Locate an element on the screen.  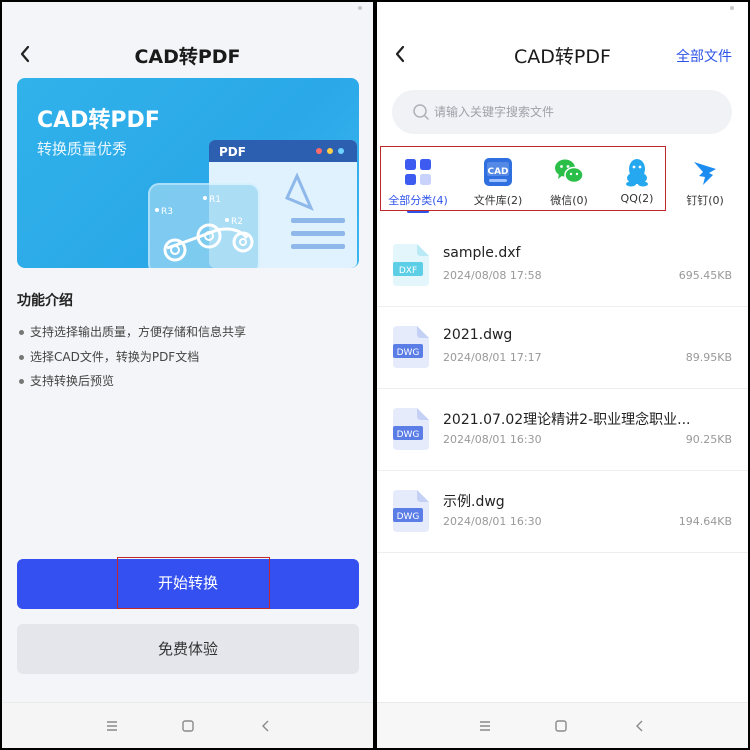
active-indicator is located at coordinates (418, 211).